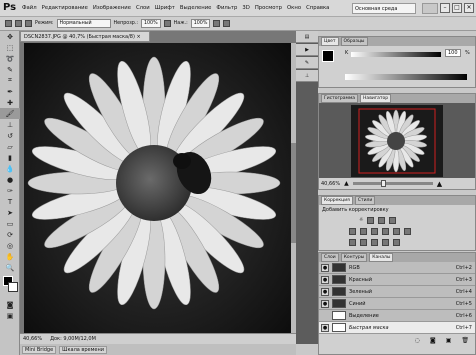 This screenshot has height=355, width=476. I want to click on brush-panel-icon, so click(28, 23).